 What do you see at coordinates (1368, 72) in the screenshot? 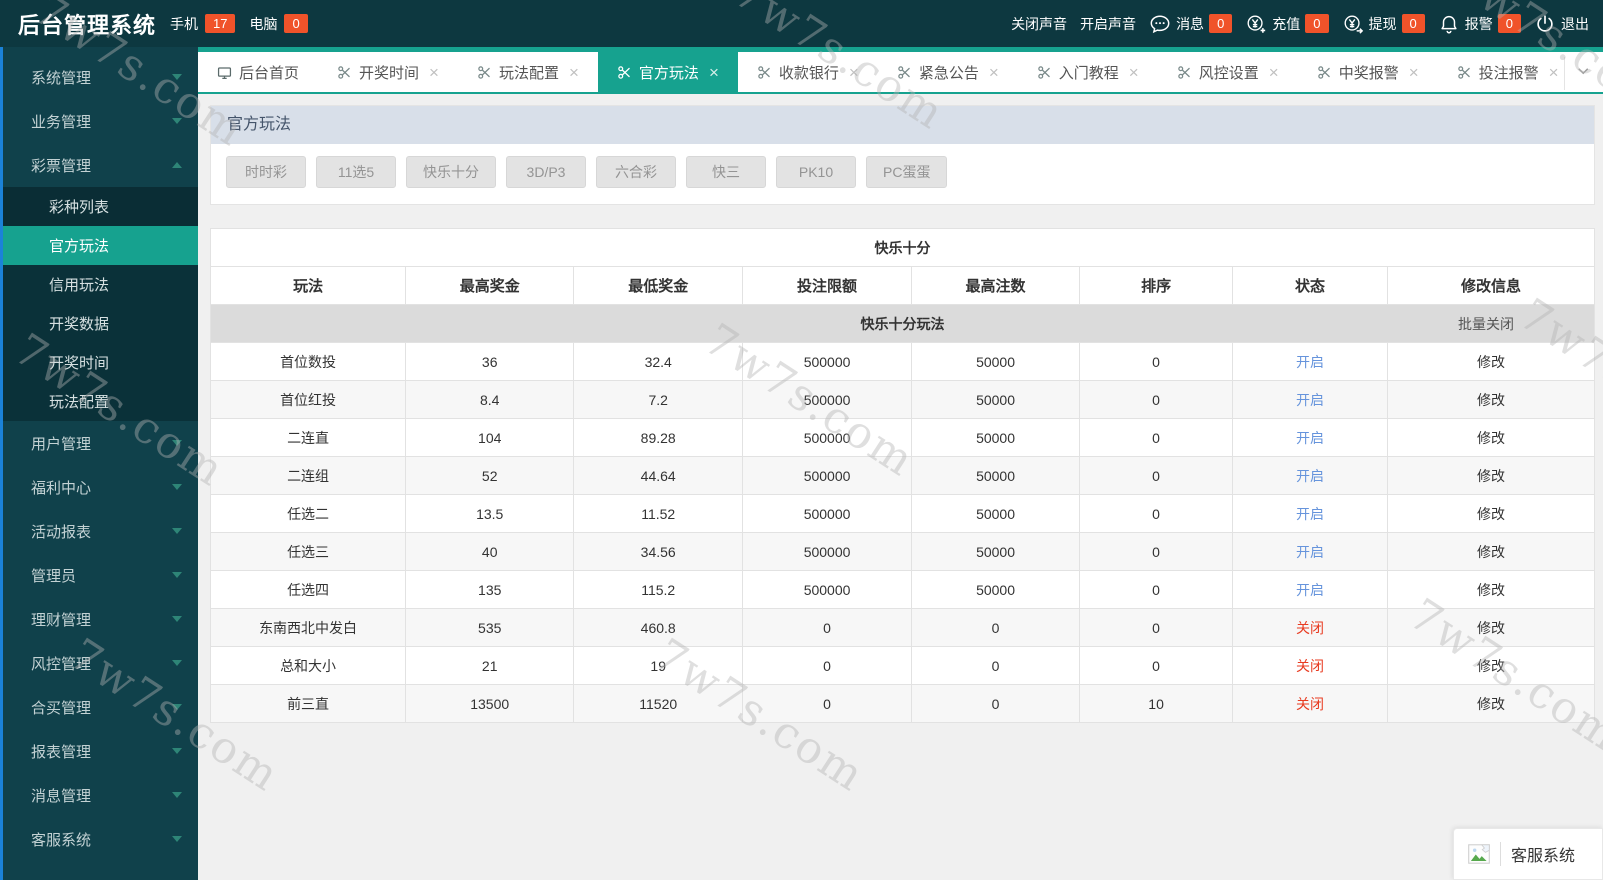
I see `tab-win-alarm: 中奖报警 ×` at bounding box center [1368, 72].